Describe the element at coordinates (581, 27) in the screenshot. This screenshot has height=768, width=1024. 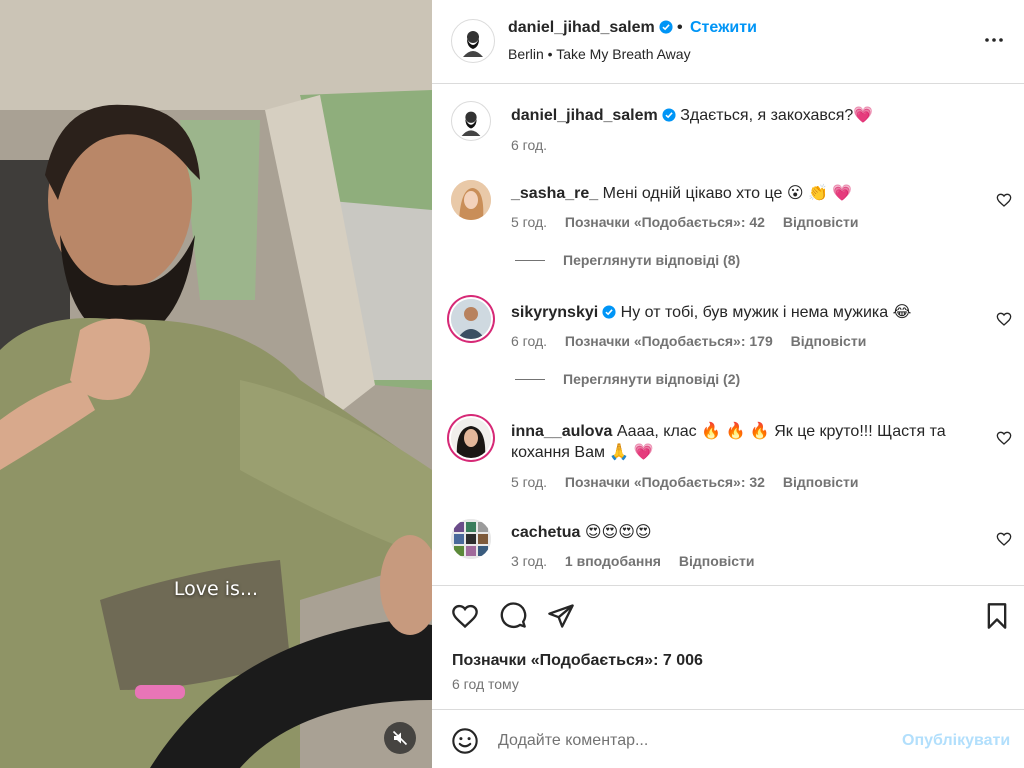
I see `username-text: daniel_jihad_salem` at that location.